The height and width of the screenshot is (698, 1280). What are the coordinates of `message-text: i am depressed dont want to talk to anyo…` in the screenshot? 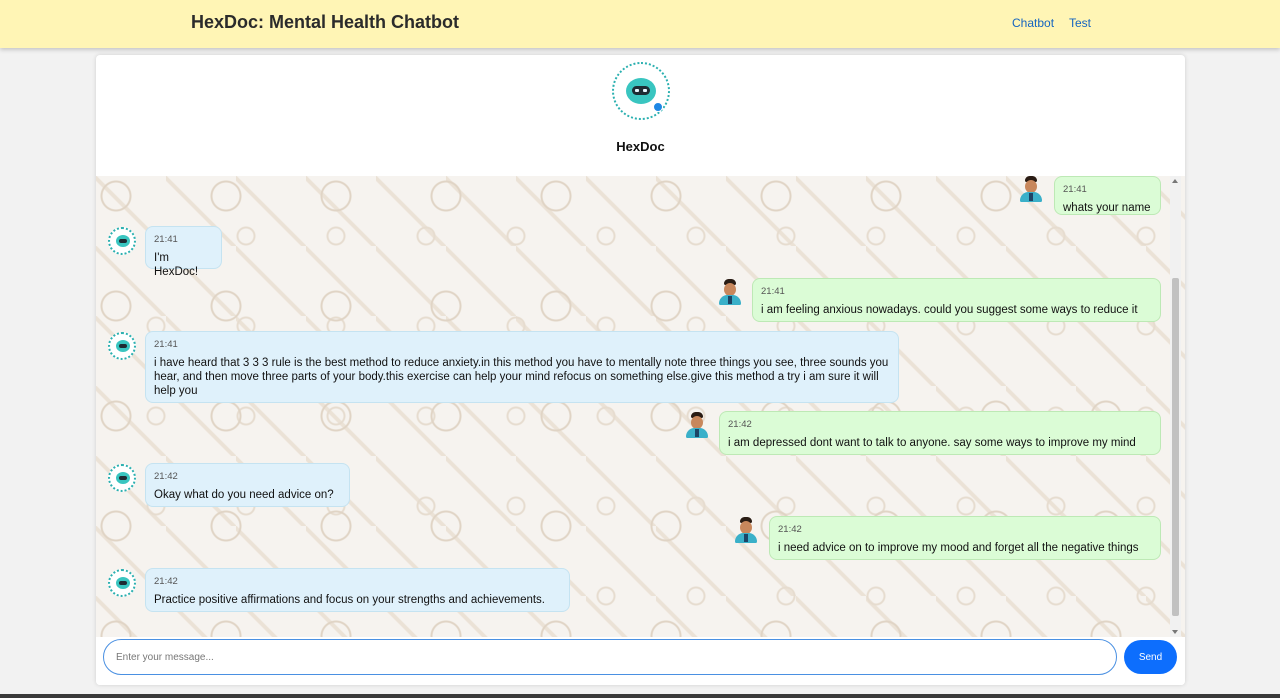 It's located at (932, 443).